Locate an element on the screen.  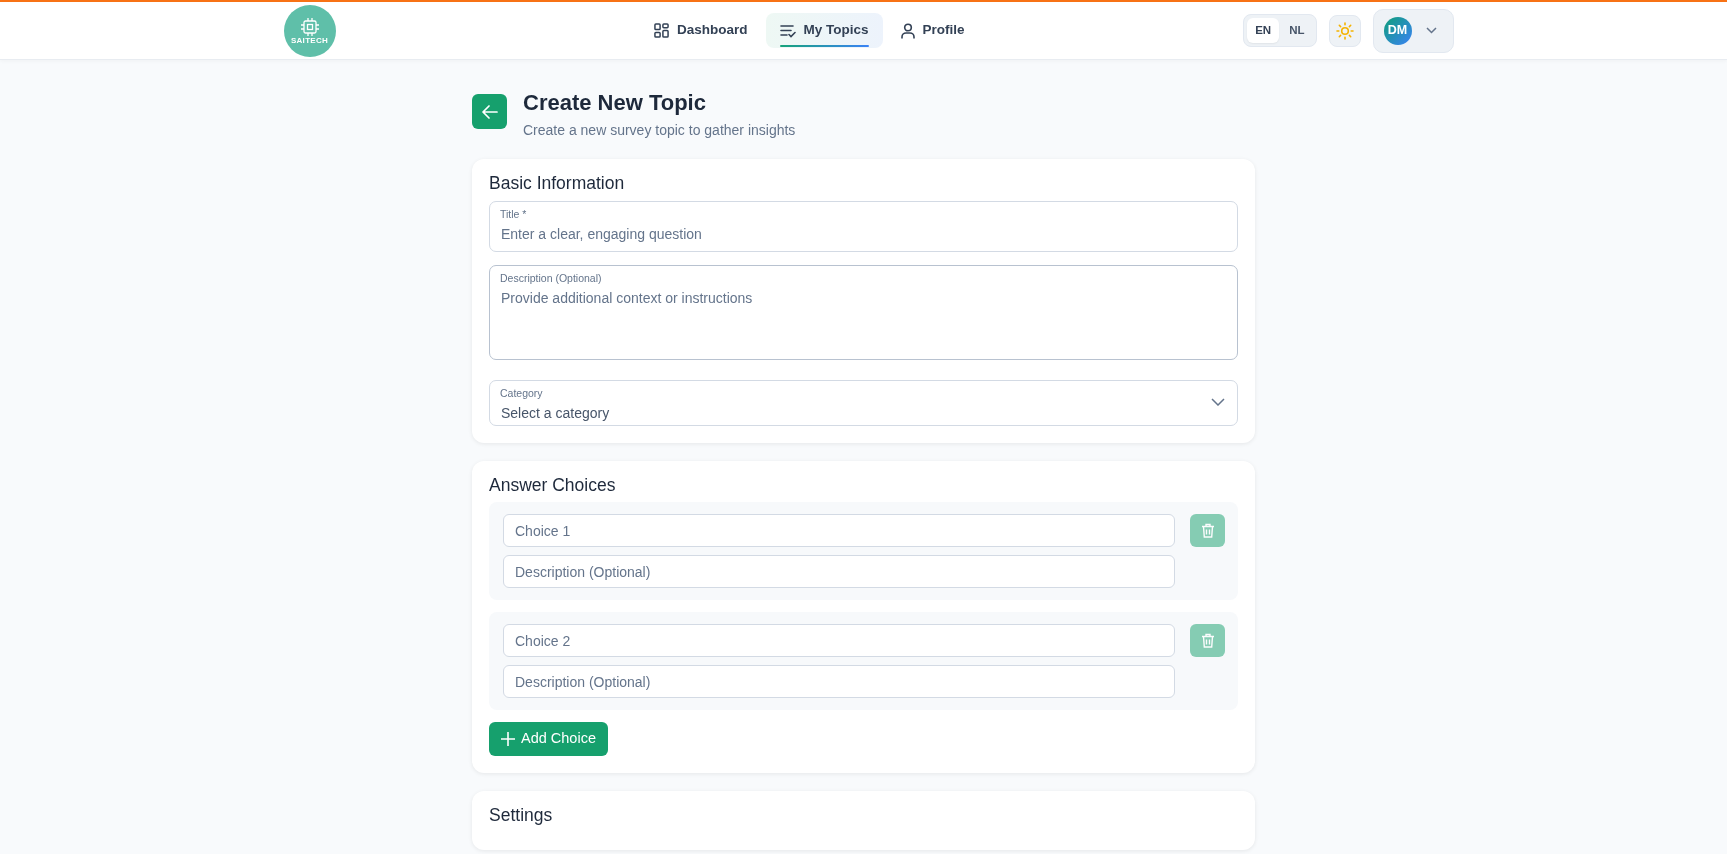
chip-icon is located at coordinates (309, 26).